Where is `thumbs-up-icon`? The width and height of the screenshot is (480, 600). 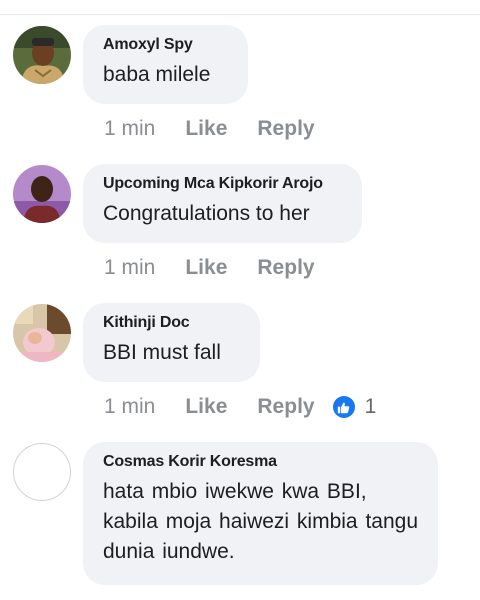
thumbs-up-icon is located at coordinates (343, 407).